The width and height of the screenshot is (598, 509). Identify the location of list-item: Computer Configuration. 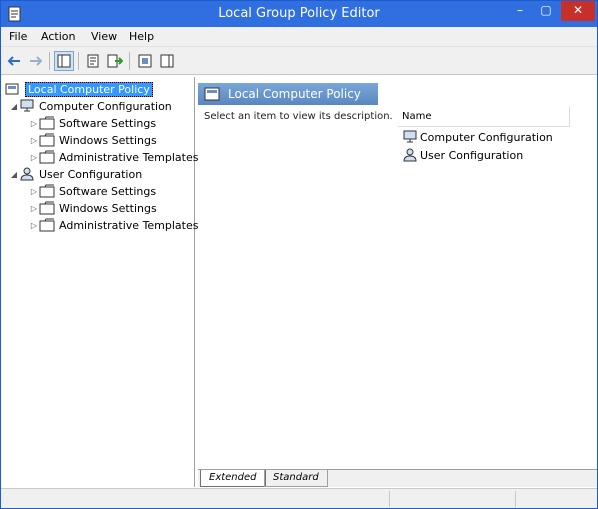
(477, 137).